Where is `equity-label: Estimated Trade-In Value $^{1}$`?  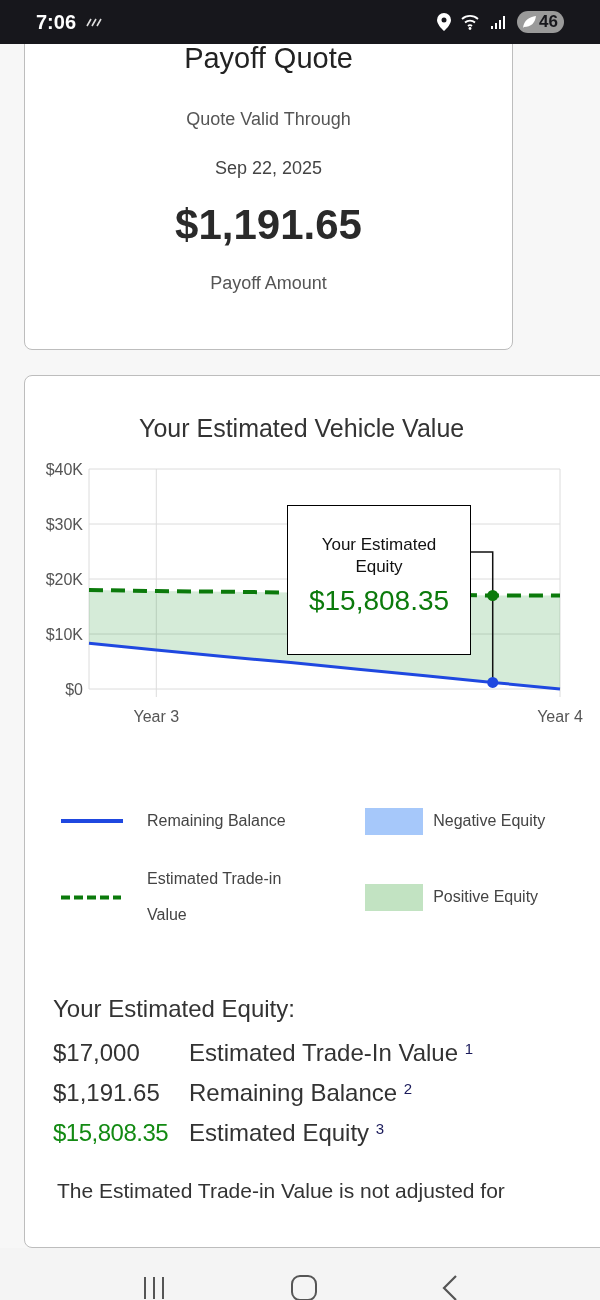 equity-label: Estimated Trade-In Value $^{1}$ is located at coordinates (331, 1053).